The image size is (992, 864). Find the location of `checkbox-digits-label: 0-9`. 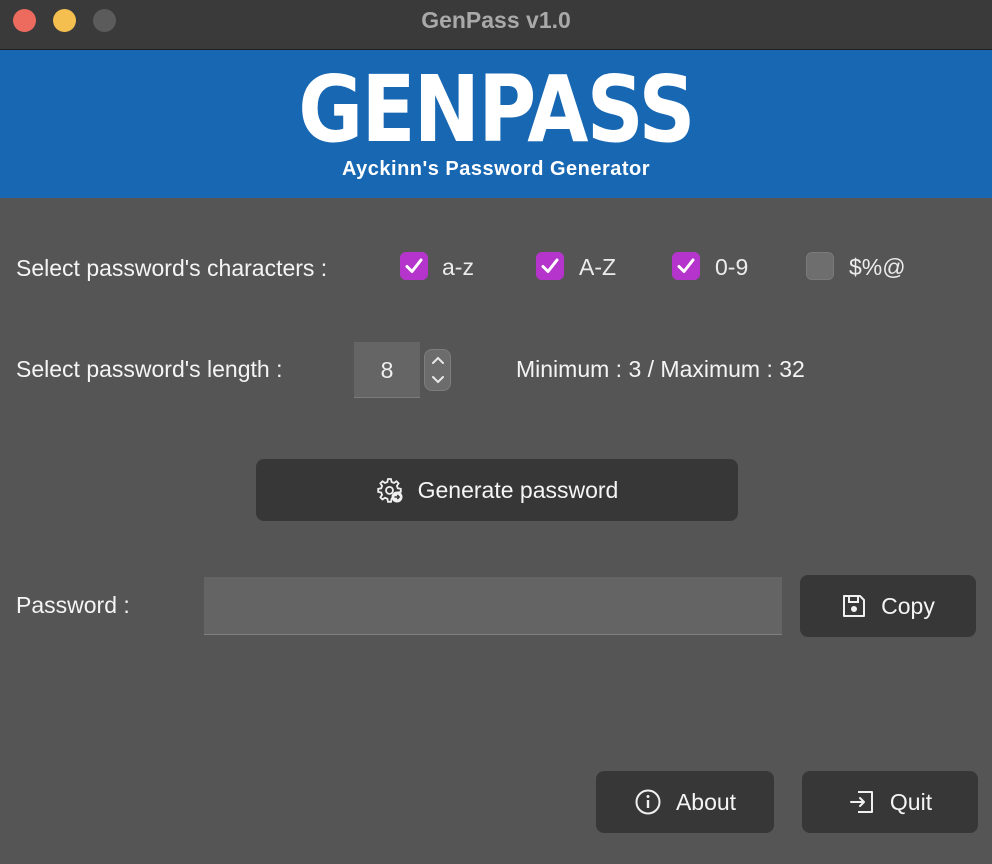

checkbox-digits-label: 0-9 is located at coordinates (732, 267).